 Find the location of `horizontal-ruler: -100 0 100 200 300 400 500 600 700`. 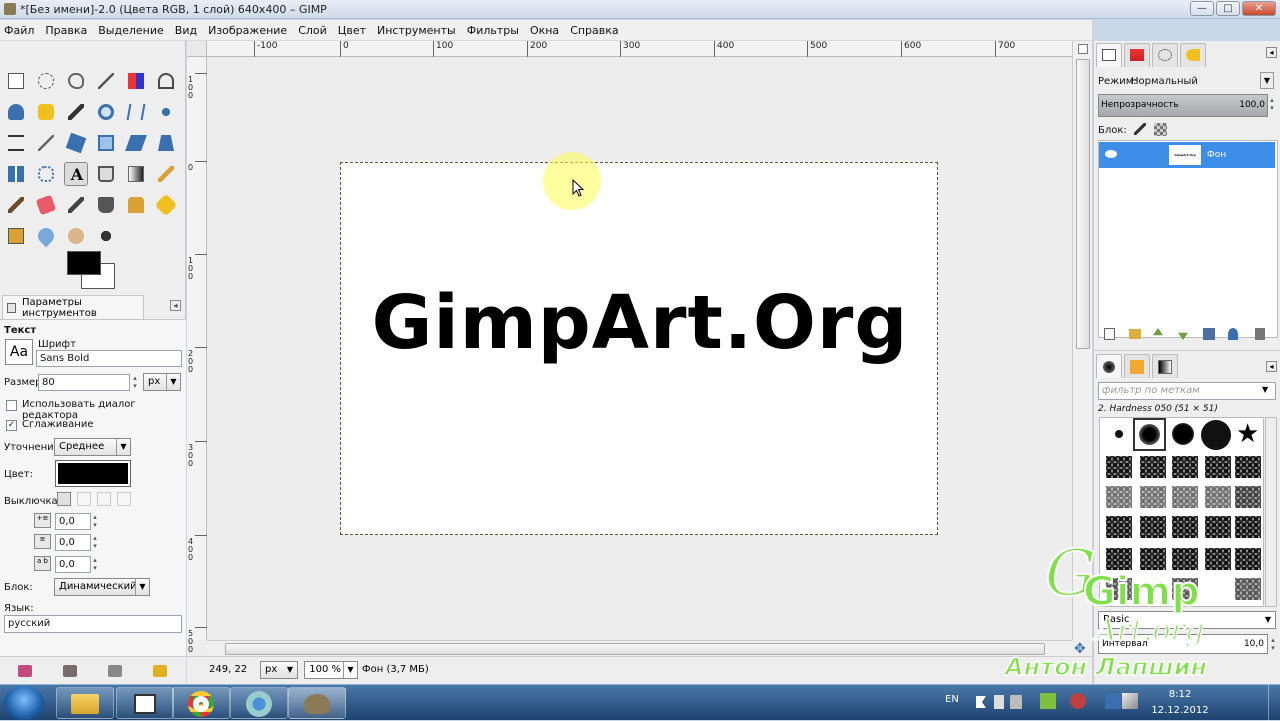

horizontal-ruler: -100 0 100 200 300 400 500 600 700 is located at coordinates (639, 49).